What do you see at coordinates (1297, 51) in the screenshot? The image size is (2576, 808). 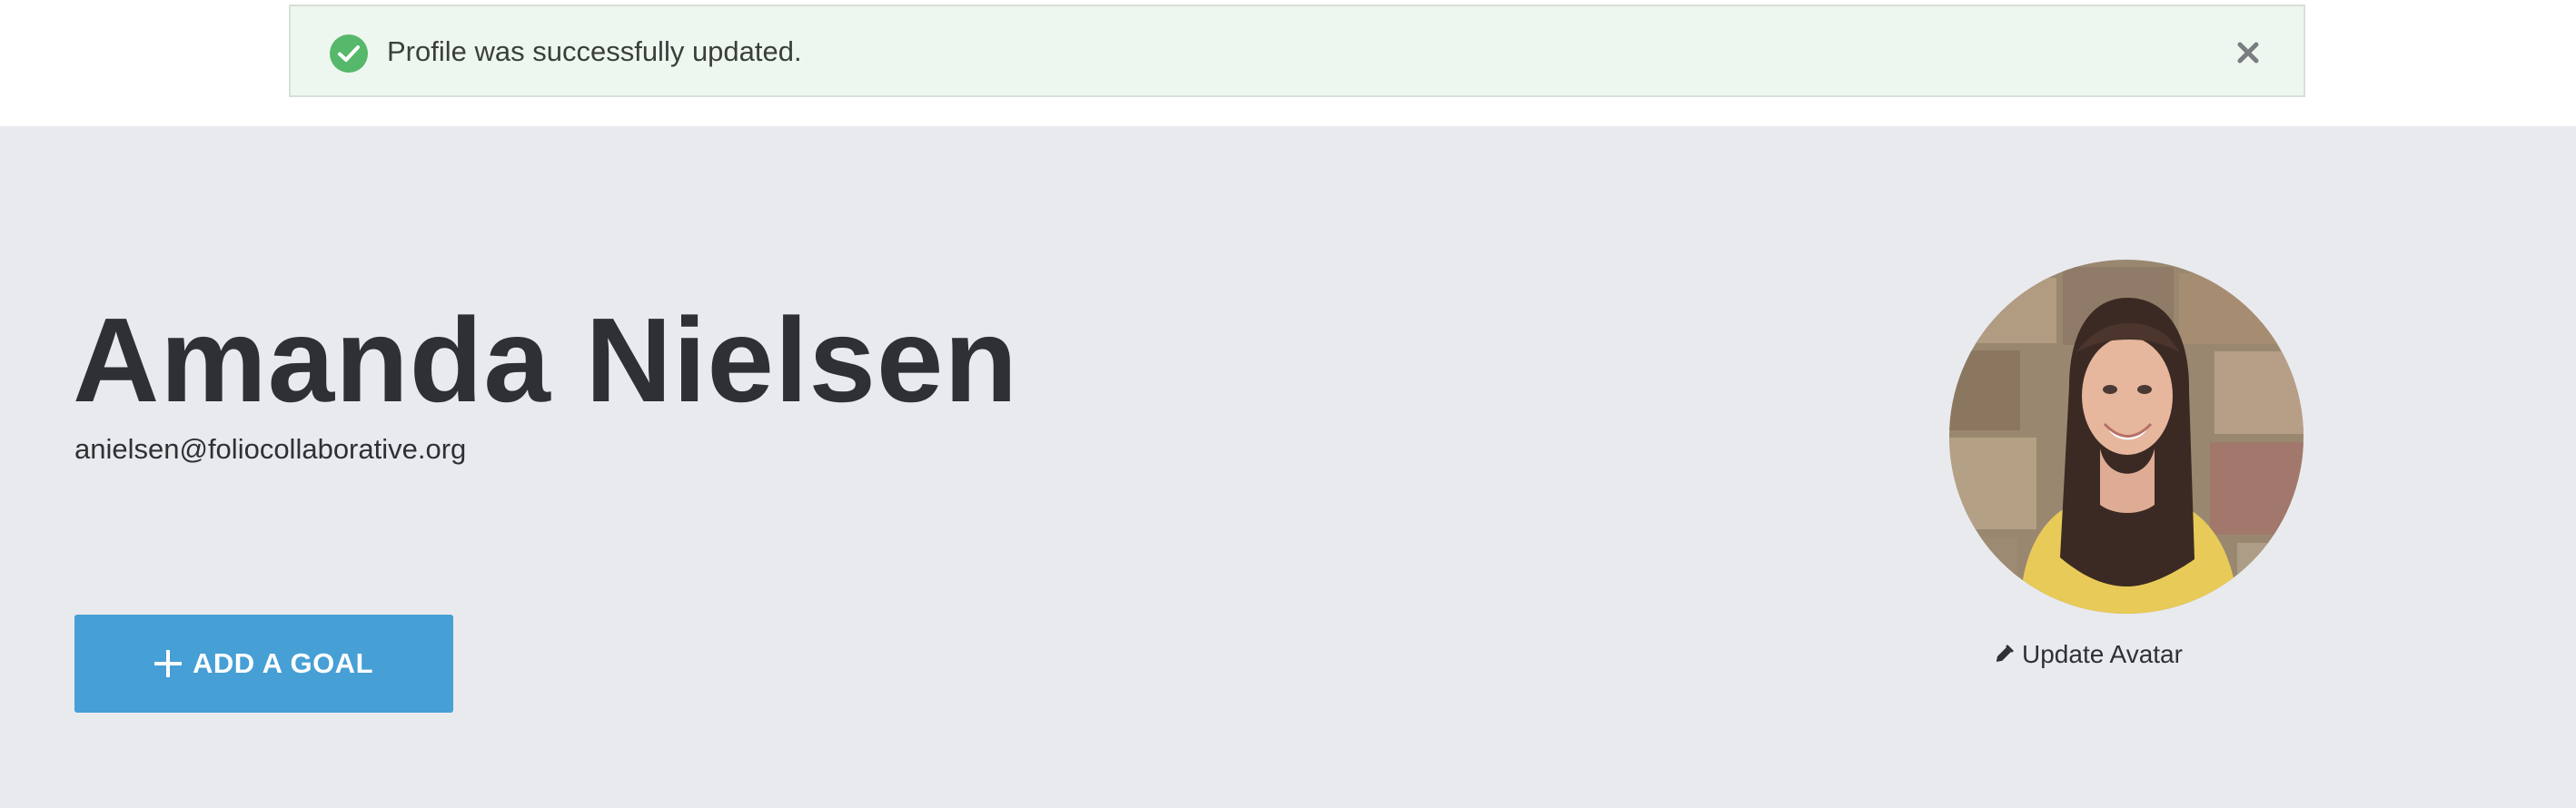 I see `success-alert: Profile was successfully updated.` at bounding box center [1297, 51].